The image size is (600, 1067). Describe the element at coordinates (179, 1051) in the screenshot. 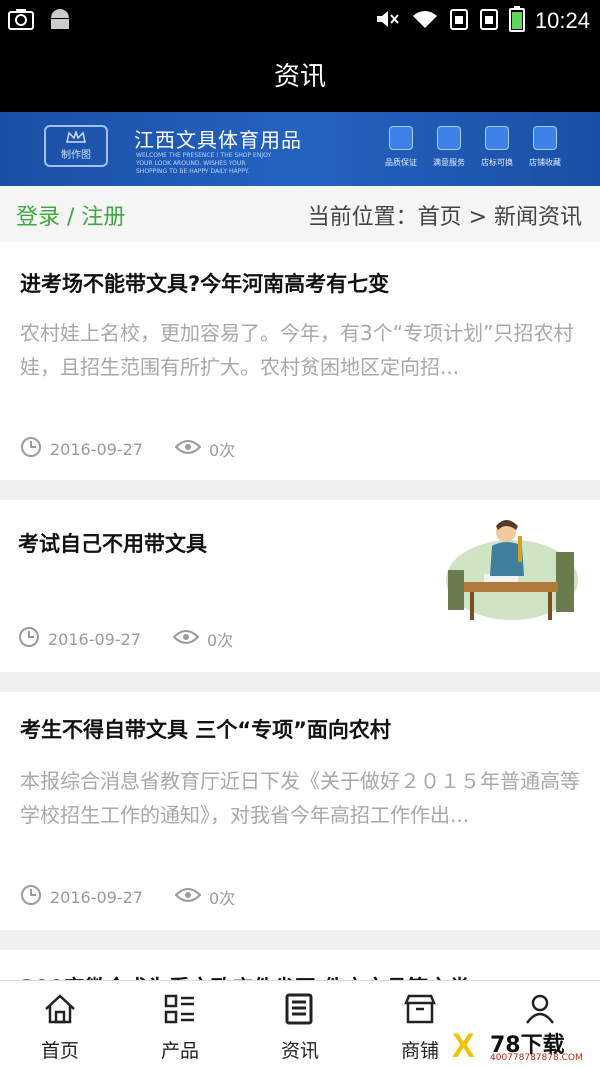

I see `tab-label: 产品` at that location.